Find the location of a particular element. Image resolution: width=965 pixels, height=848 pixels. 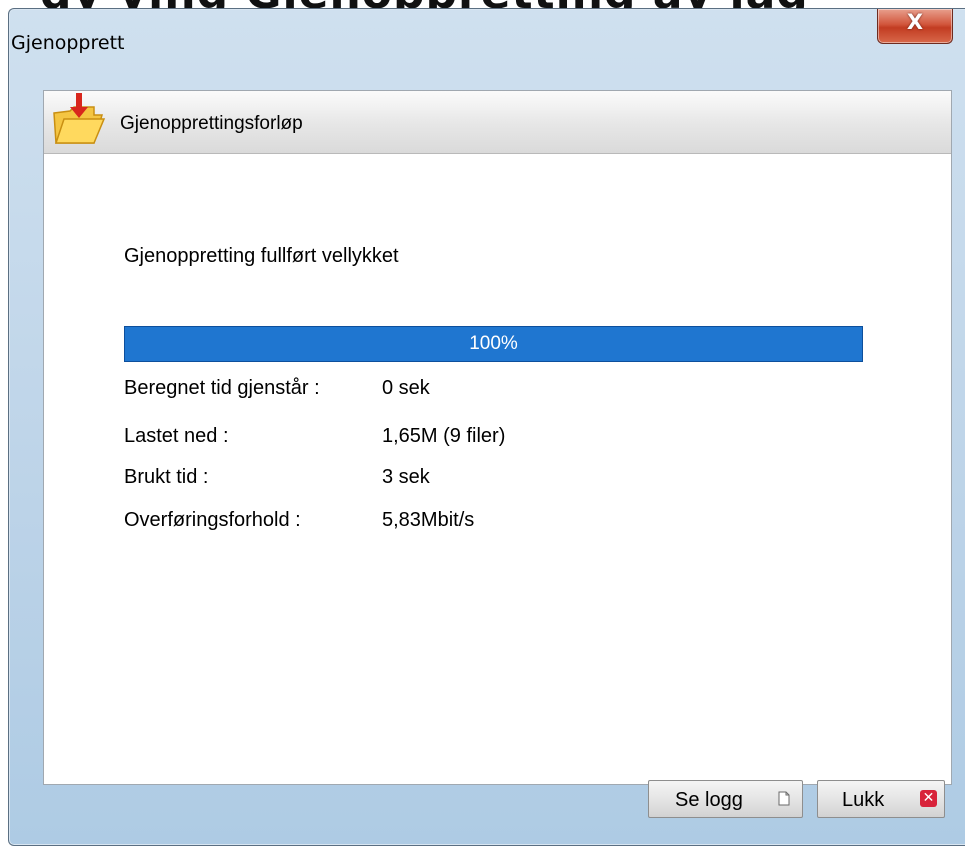

view-log-button: Se logg is located at coordinates (725, 799).